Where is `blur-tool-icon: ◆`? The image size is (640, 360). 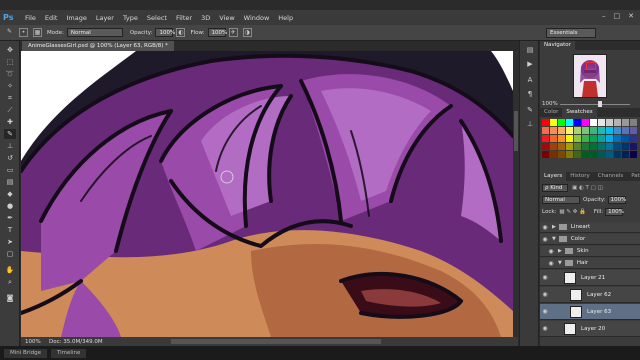
blur-tool-icon: ◆ is located at coordinates (10, 194).